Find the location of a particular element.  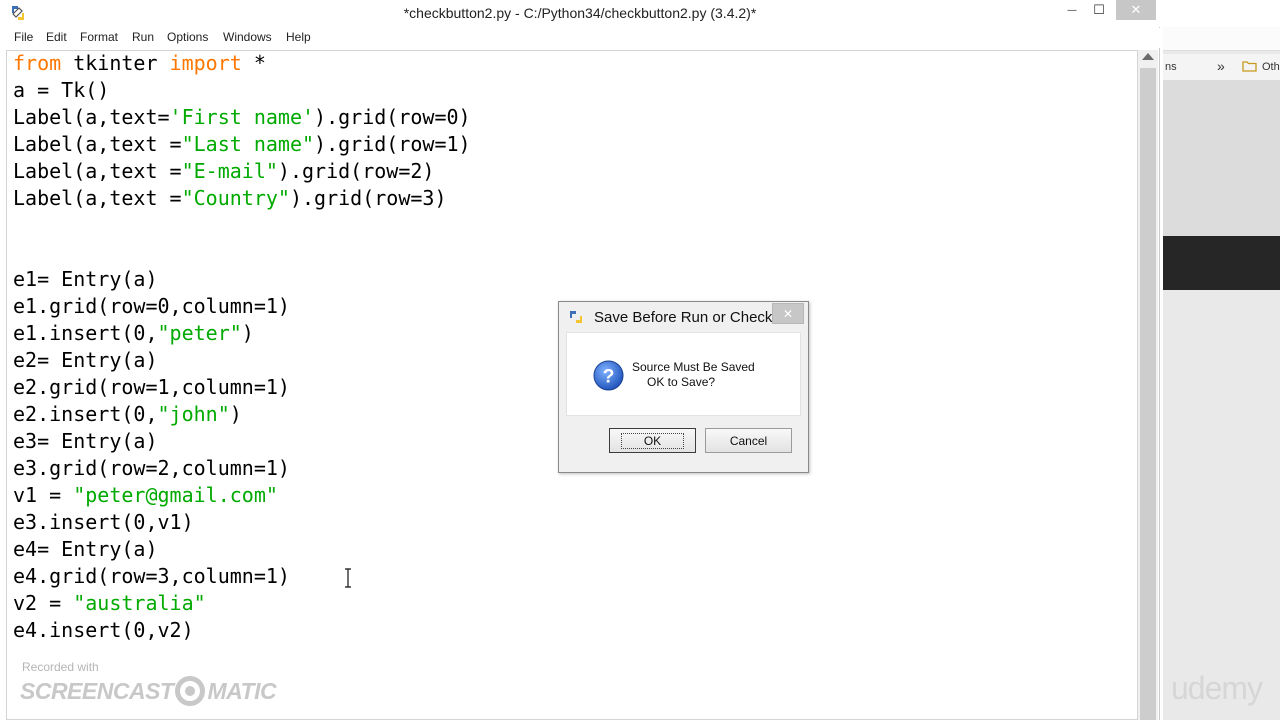

code-line: e2.insert(0,"john") is located at coordinates (242, 414).